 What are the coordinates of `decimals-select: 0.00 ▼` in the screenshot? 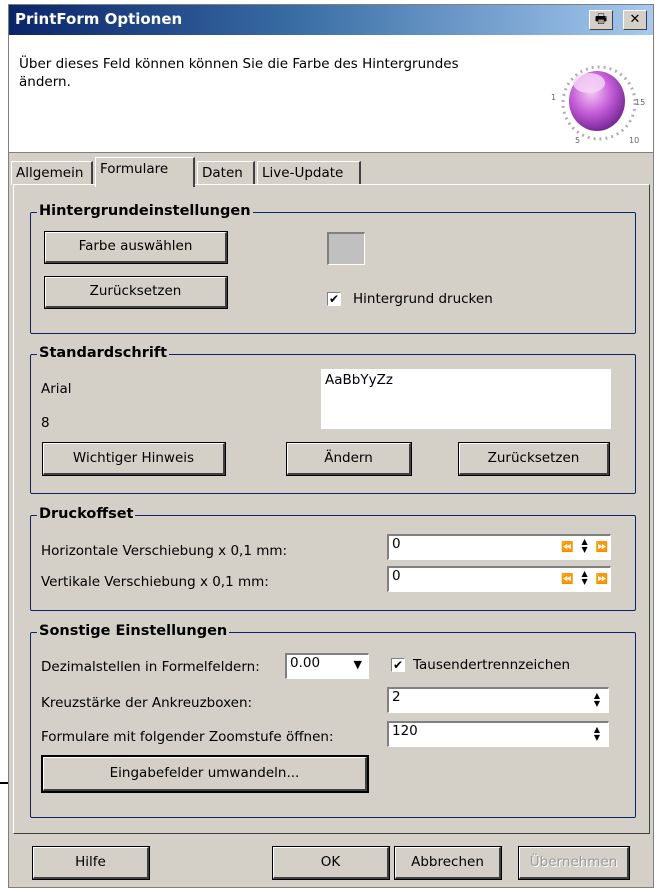 It's located at (327, 666).